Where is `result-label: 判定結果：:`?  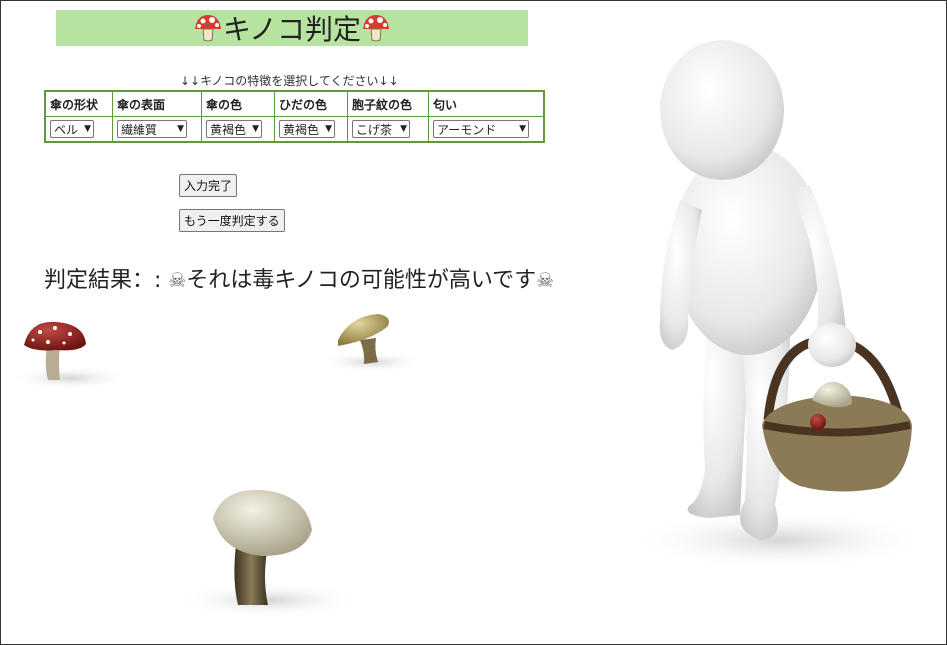 result-label: 判定結果：: is located at coordinates (103, 280).